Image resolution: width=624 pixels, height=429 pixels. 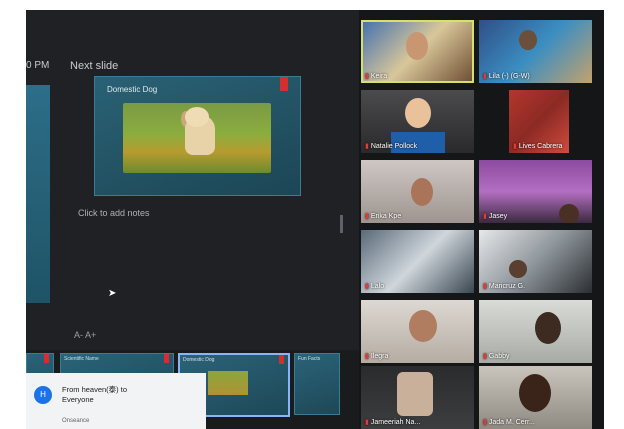 I want to click on filmstrip-thumb-title: Domestic Dog, so click(x=199, y=360).